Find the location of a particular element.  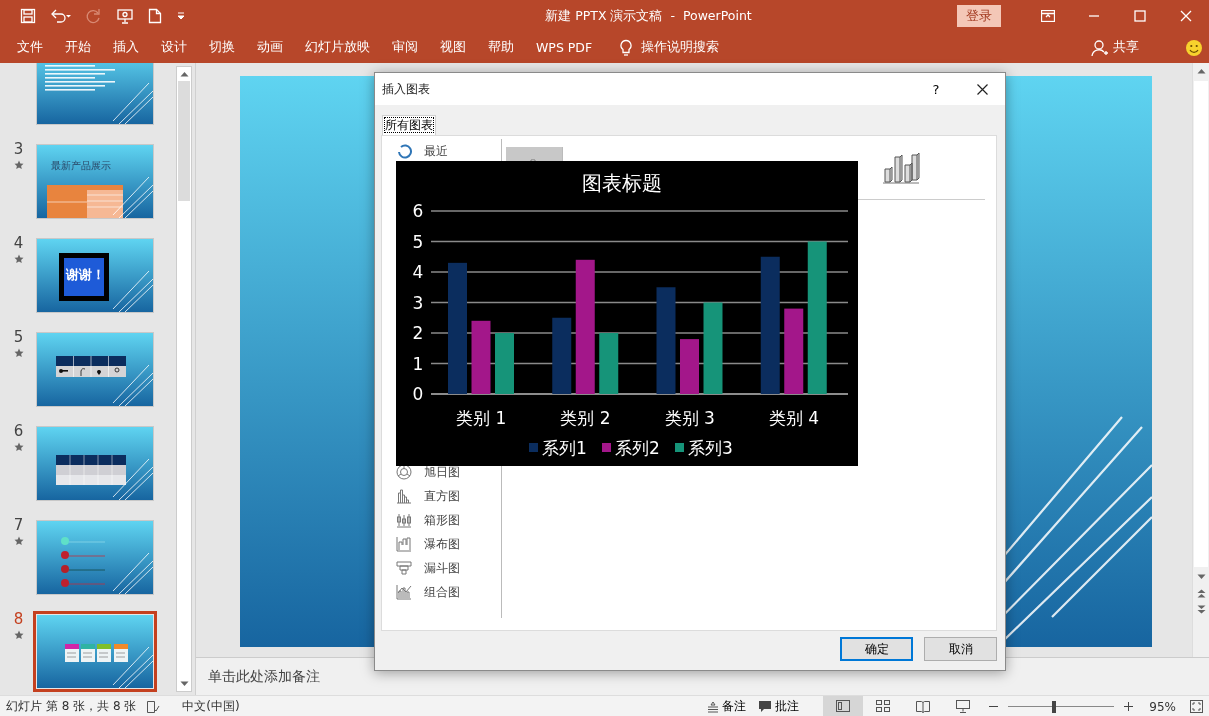

ribbon-tab: 文件 is located at coordinates (30, 47).